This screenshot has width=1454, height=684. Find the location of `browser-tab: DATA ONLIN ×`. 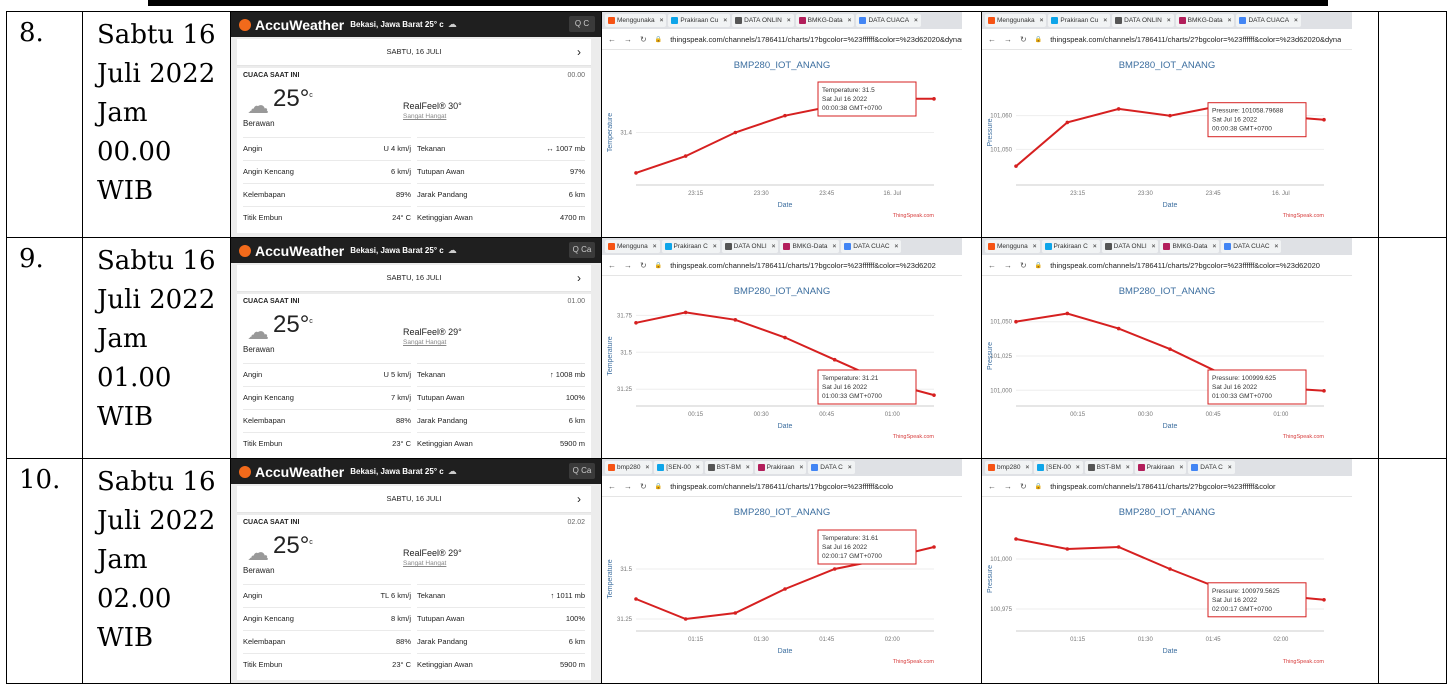

browser-tab: DATA ONLIN × is located at coordinates (1143, 20).